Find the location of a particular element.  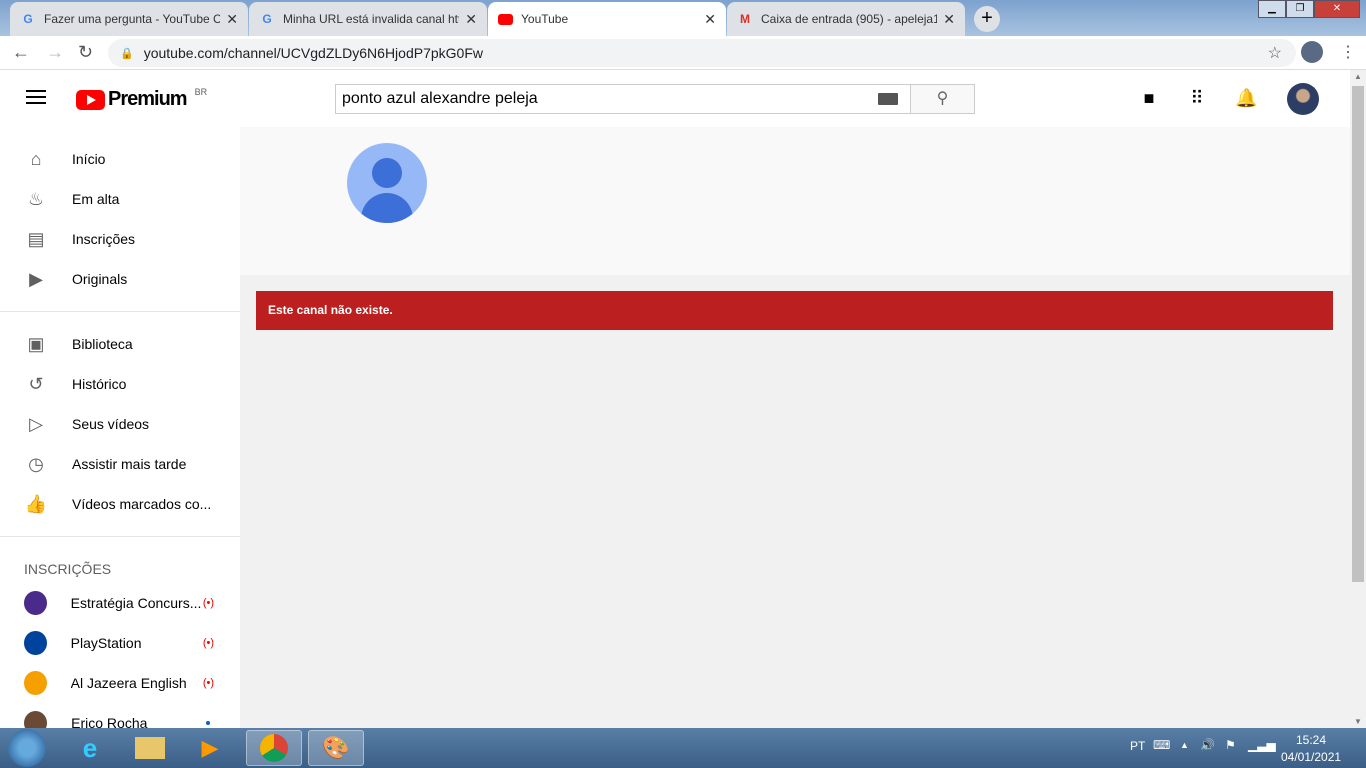

subscriptions-heading: INSCRIÇÕES is located at coordinates (68, 569).